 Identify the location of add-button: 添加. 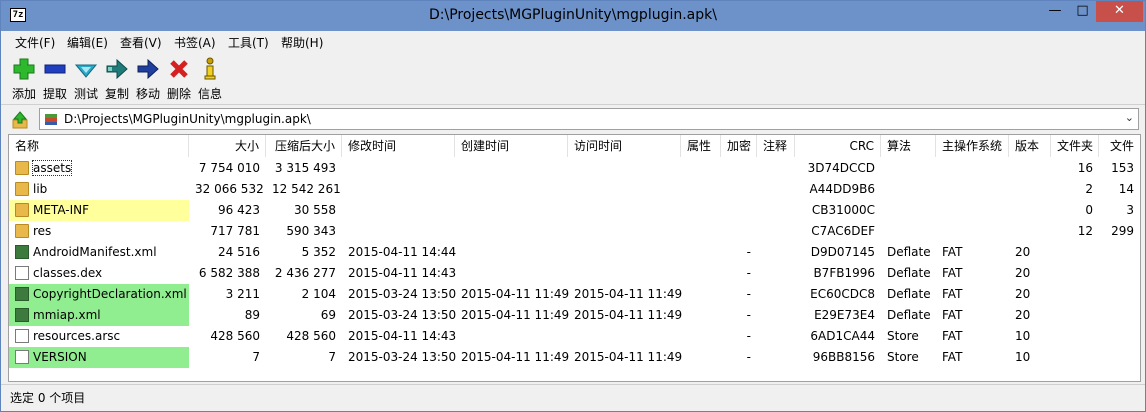
(24, 79).